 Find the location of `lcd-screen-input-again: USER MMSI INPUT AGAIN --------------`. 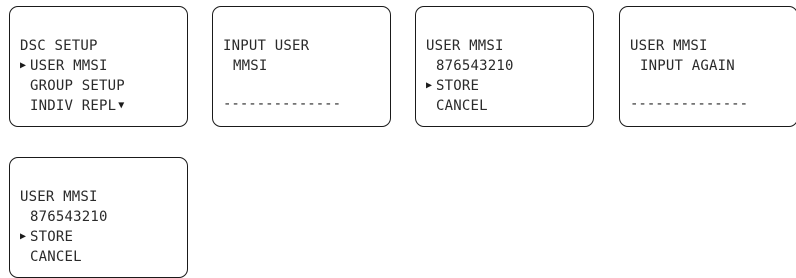

lcd-screen-input-again: USER MMSI INPUT AGAIN -------------- is located at coordinates (707, 66).